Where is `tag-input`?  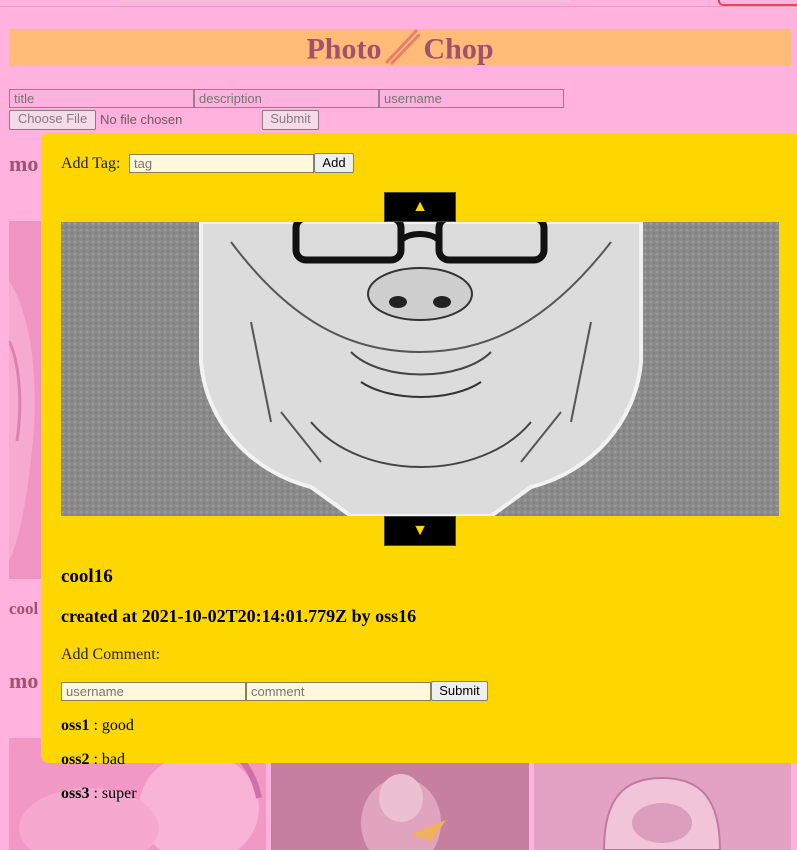
tag-input is located at coordinates (221, 163).